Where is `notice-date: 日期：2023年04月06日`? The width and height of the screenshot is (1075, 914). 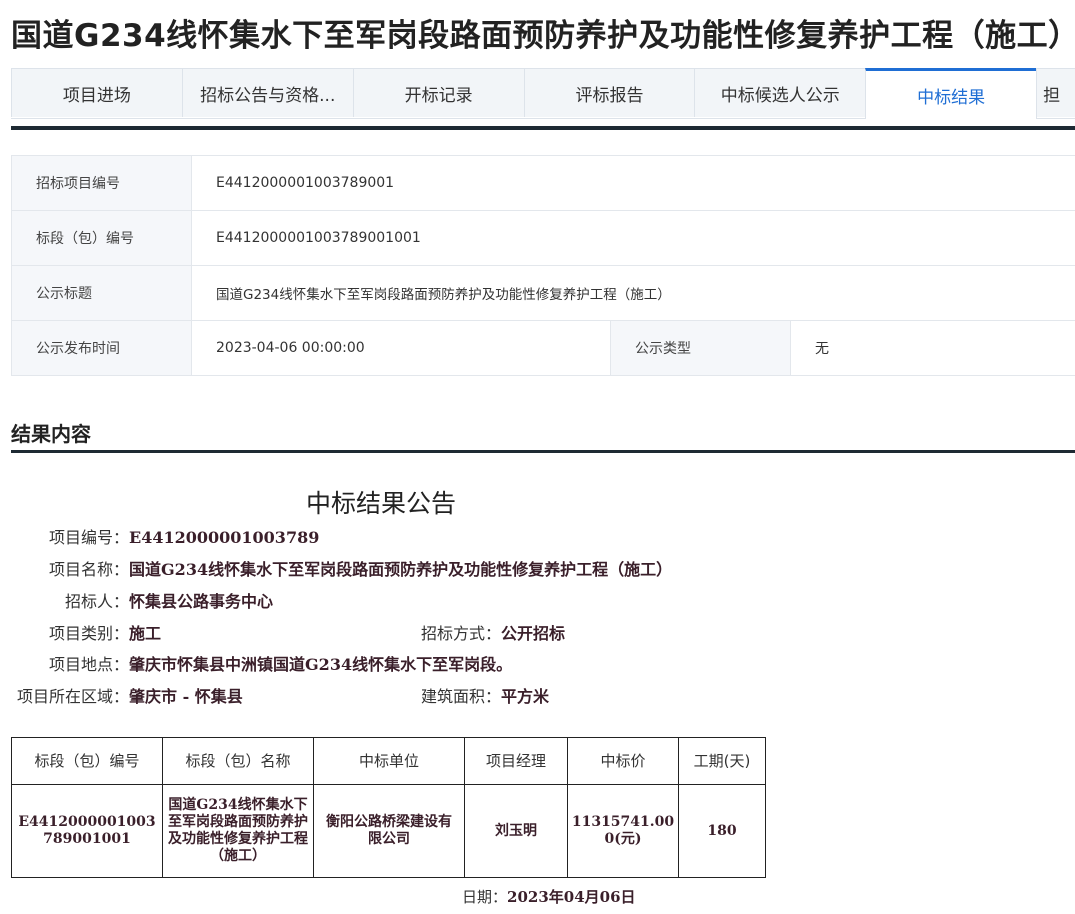 notice-date: 日期：2023年04月06日 is located at coordinates (549, 896).